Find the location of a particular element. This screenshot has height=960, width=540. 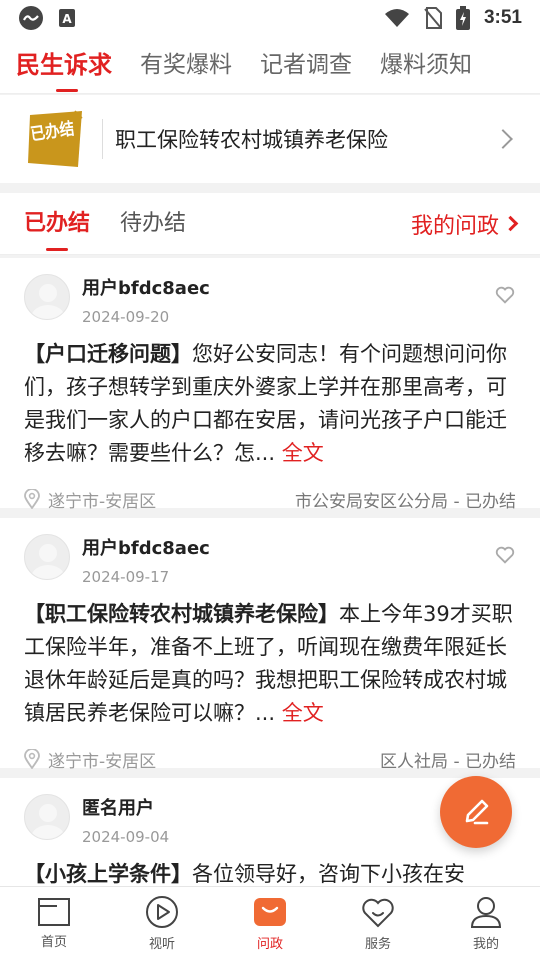

banner-title: 职工保险转农村城镇养老保险 is located at coordinates (251, 140).